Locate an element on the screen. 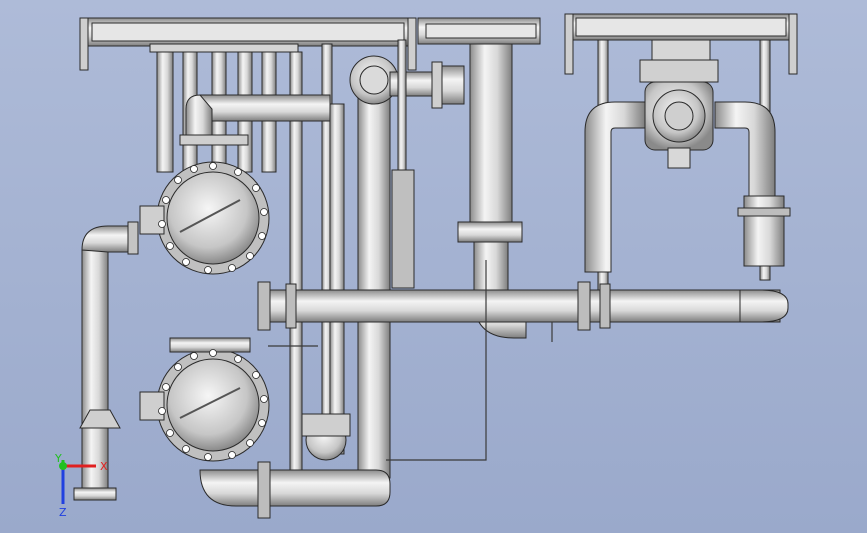 The height and width of the screenshot is (533, 867). left-inlet-pipe is located at coordinates (106, 361).